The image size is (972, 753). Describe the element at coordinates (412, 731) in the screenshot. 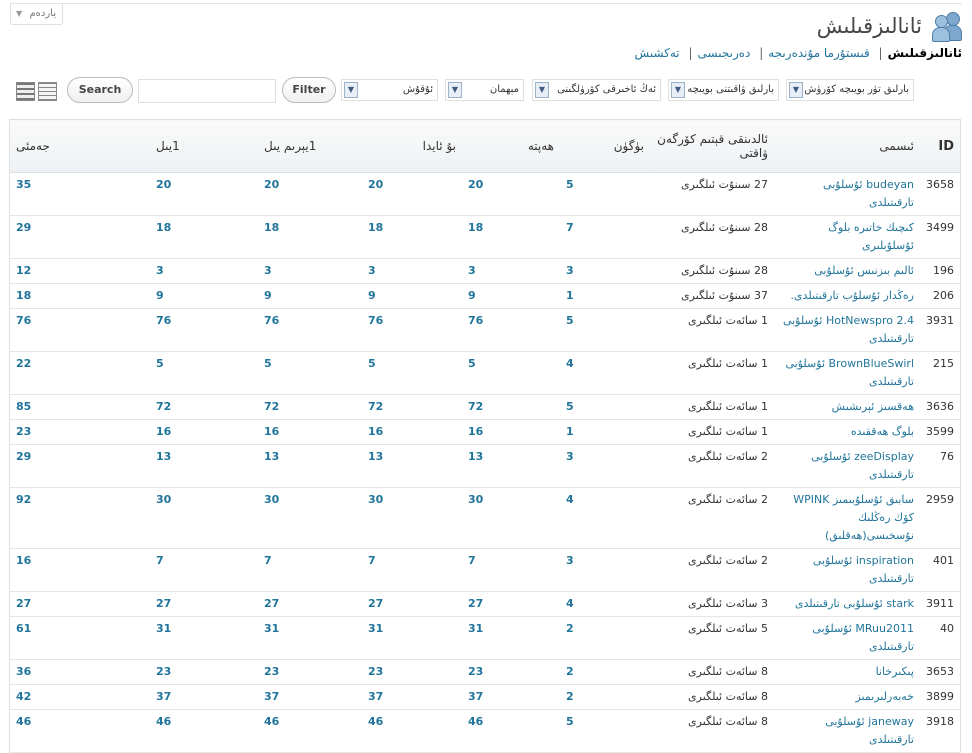

I see `row-month: 46` at that location.